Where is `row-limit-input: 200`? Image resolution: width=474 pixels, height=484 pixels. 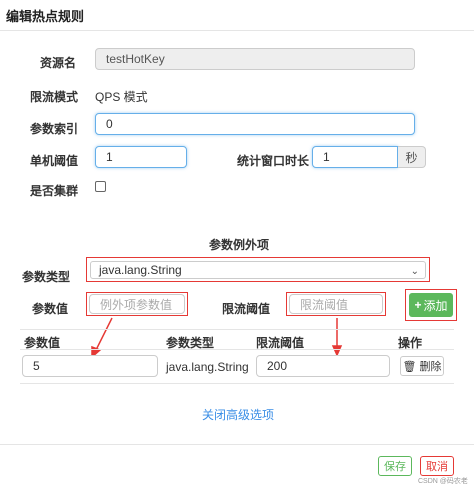 row-limit-input: 200 is located at coordinates (323, 366).